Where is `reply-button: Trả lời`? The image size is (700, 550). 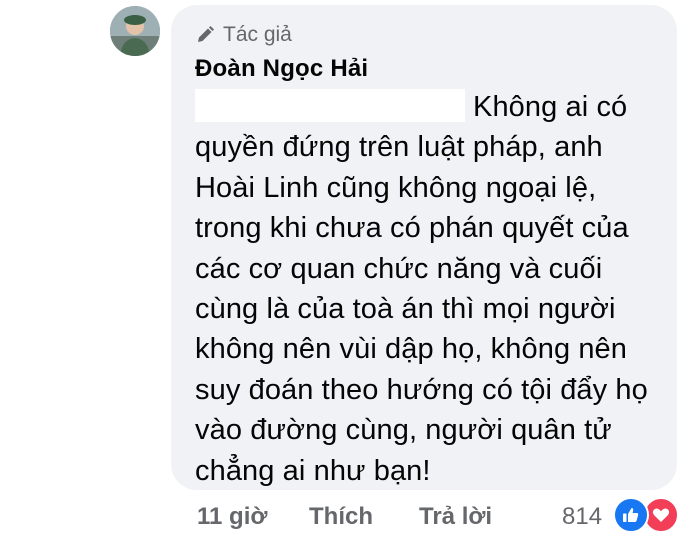
reply-button: Trả lời is located at coordinates (455, 517).